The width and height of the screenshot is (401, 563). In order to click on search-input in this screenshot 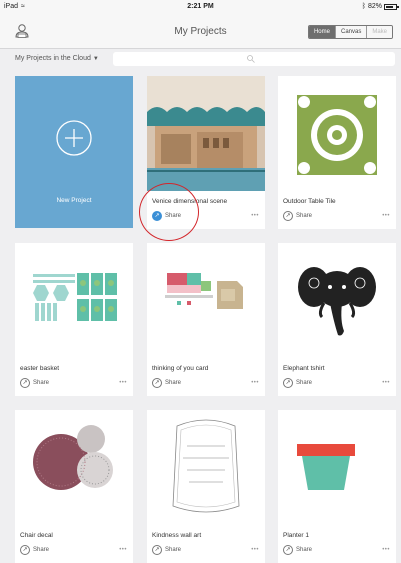, I will do `click(254, 59)`.